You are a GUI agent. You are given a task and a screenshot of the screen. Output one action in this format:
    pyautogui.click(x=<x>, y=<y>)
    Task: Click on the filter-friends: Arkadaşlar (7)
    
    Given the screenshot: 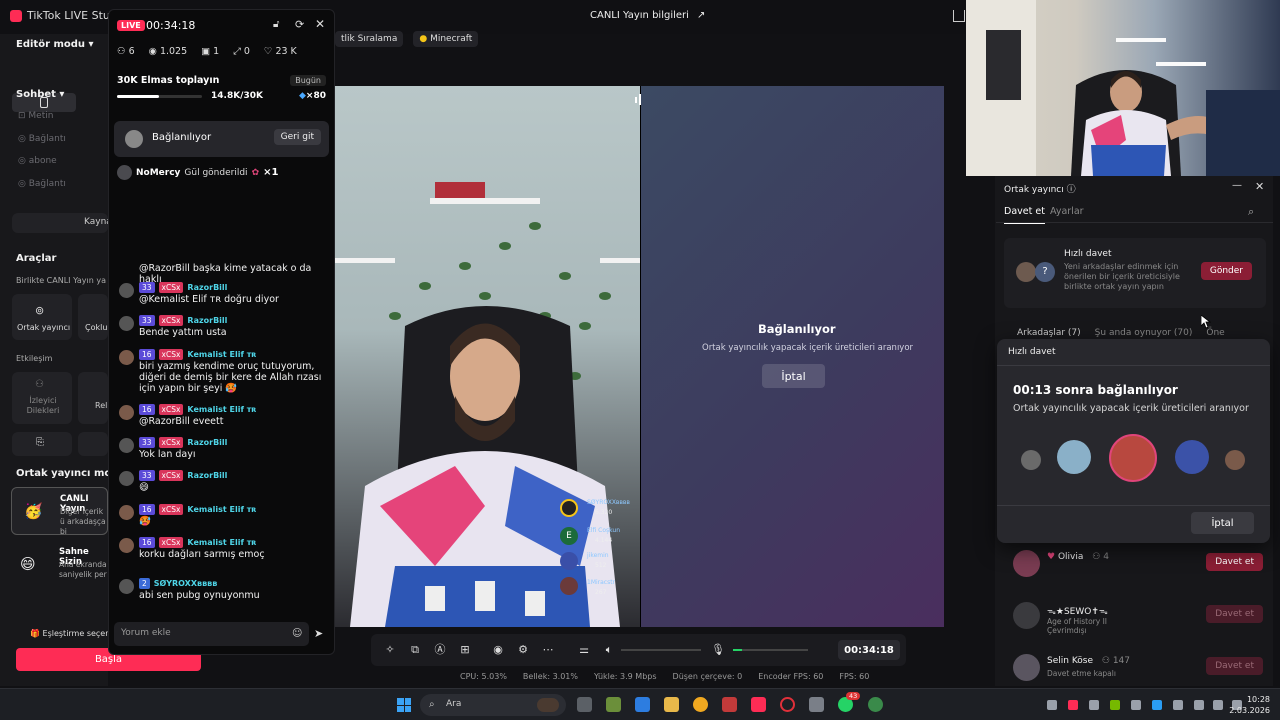 What is the action you would take?
    pyautogui.click(x=1049, y=333)
    